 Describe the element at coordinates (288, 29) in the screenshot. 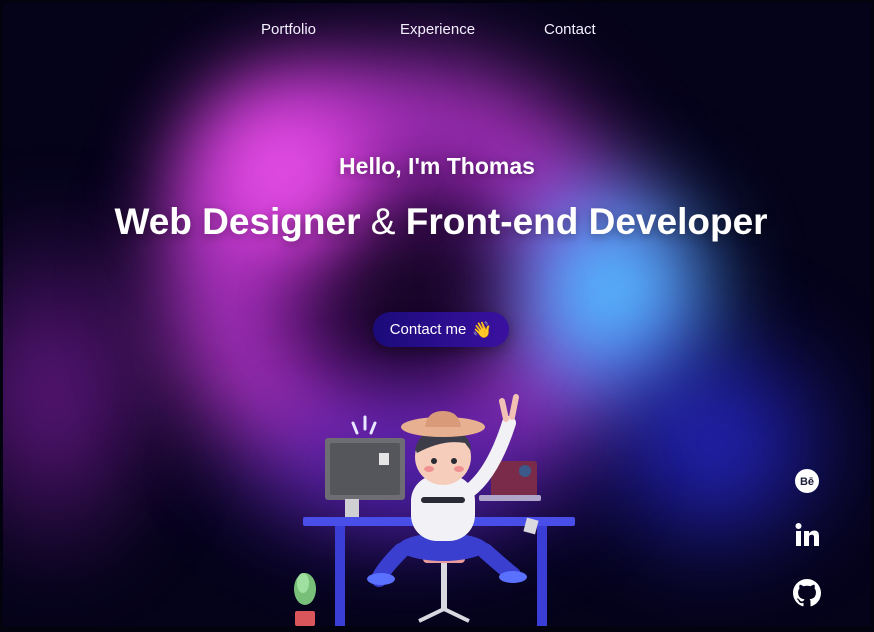

I see `nav-link-portfolio: Portfolio` at that location.